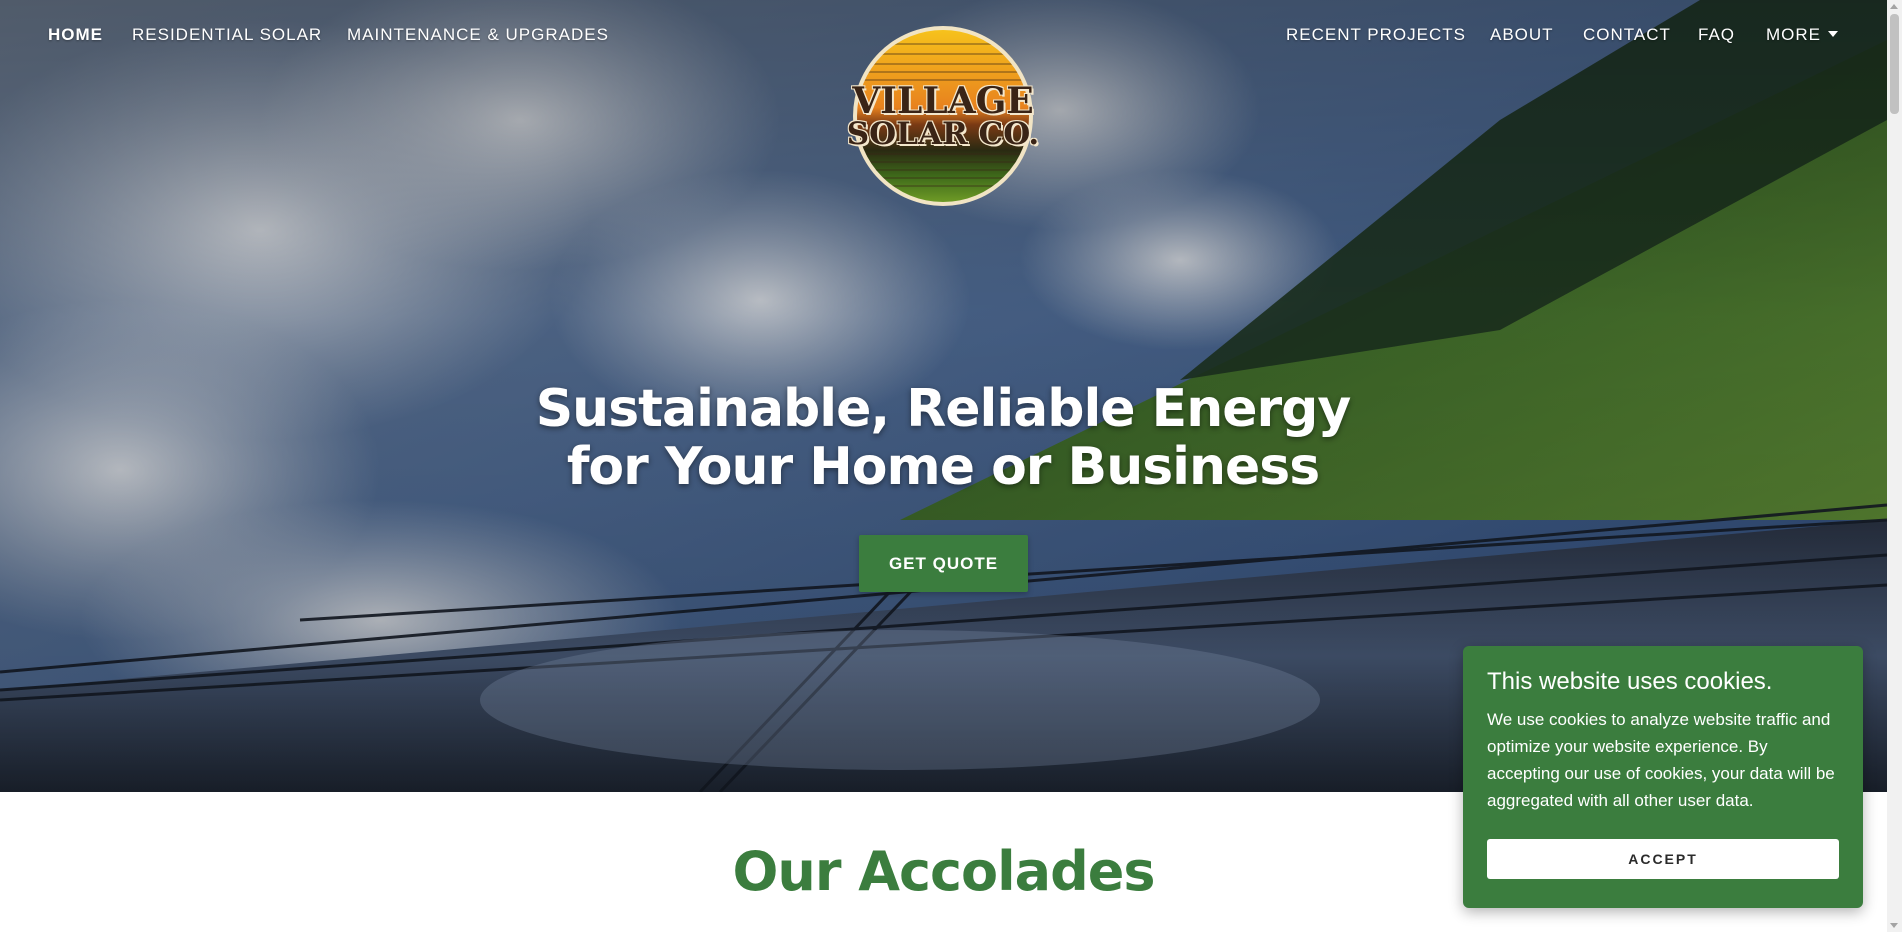 This screenshot has height=932, width=1902. Describe the element at coordinates (1894, 6) in the screenshot. I see `scroll-up-icon` at that location.